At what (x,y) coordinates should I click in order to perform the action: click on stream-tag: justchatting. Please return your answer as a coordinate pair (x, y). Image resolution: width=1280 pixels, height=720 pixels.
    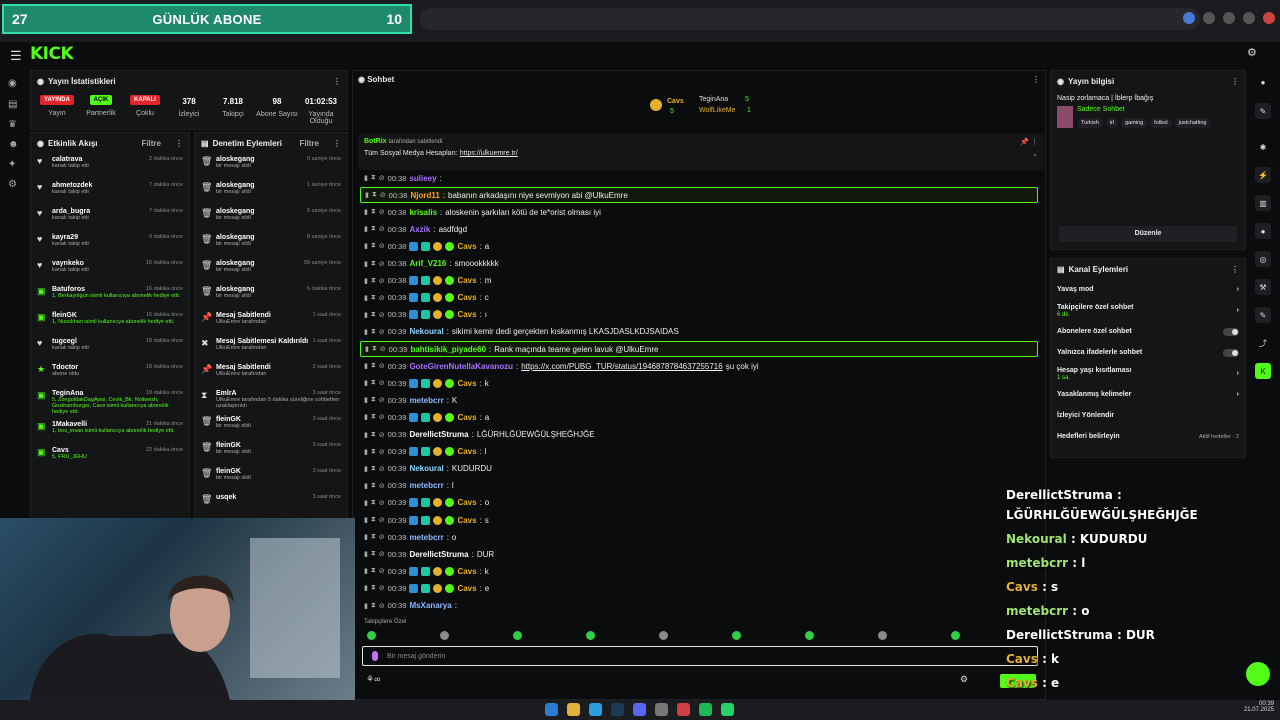
    Looking at the image, I should click on (1192, 123).